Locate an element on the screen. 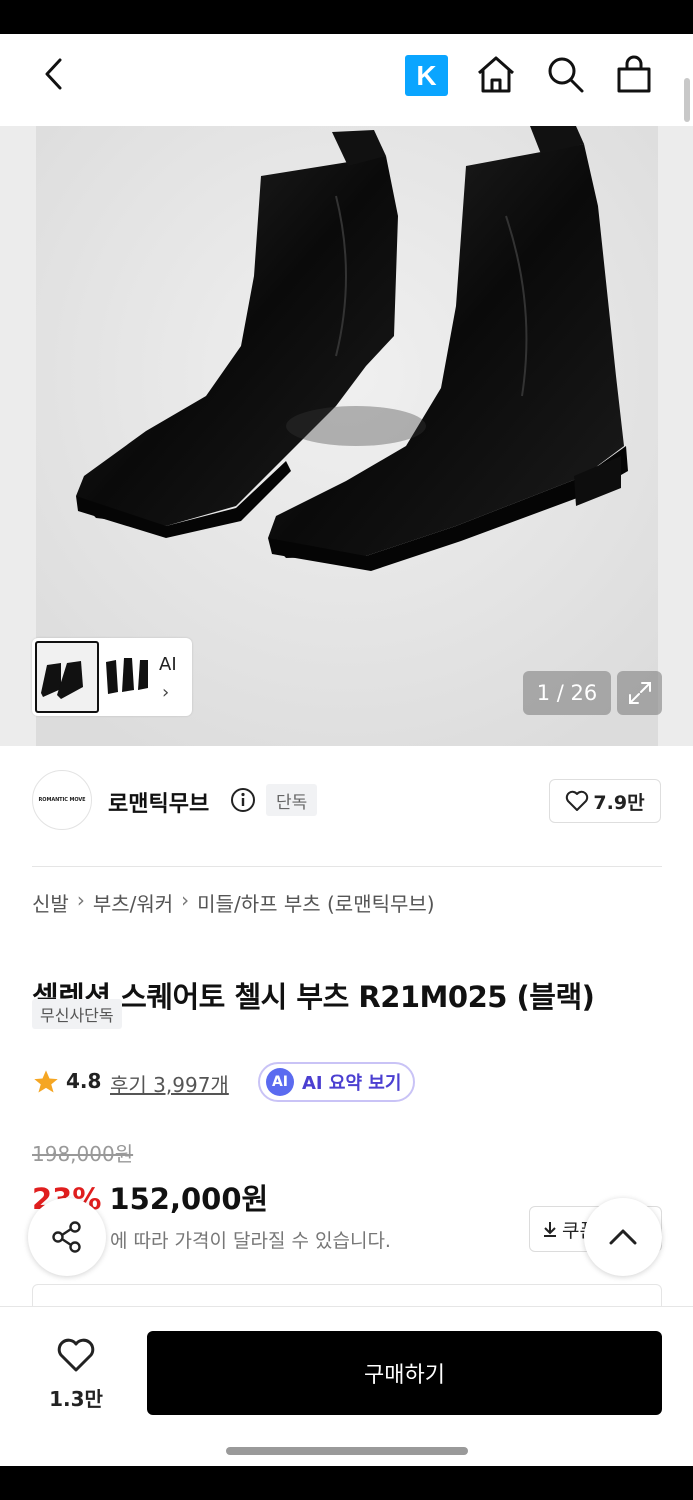 This screenshot has width=693, height=1500. info-icon is located at coordinates (243, 800).